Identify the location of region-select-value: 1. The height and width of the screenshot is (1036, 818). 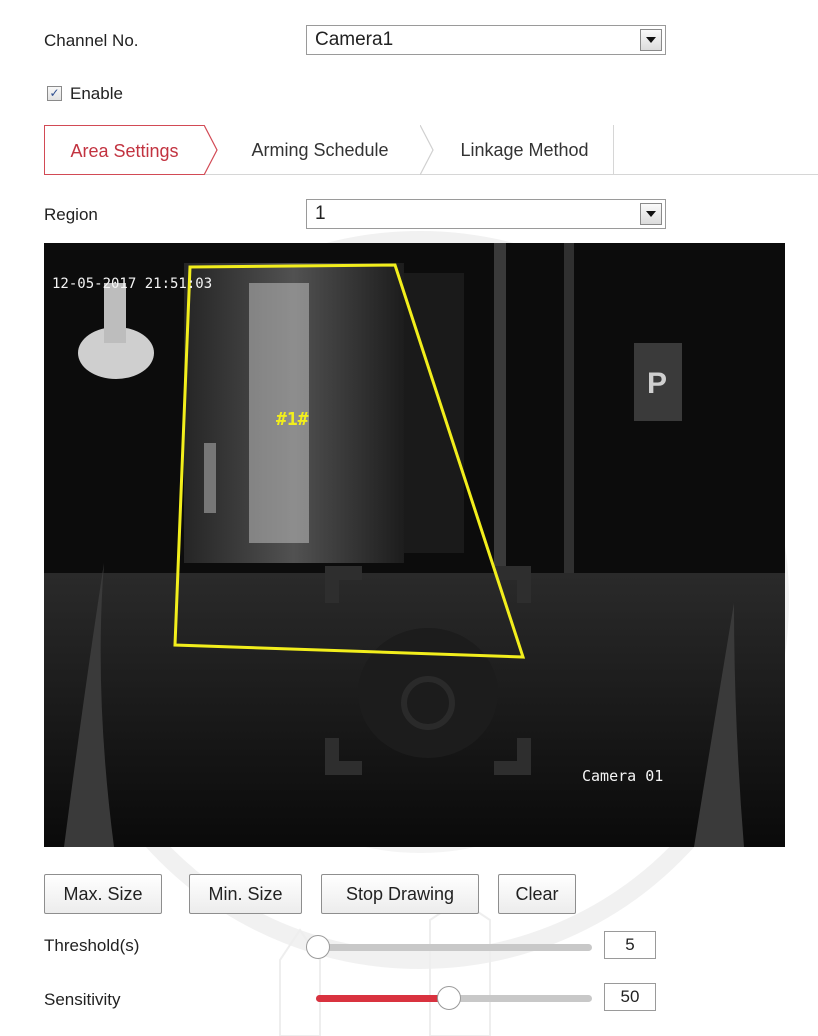
(320, 213).